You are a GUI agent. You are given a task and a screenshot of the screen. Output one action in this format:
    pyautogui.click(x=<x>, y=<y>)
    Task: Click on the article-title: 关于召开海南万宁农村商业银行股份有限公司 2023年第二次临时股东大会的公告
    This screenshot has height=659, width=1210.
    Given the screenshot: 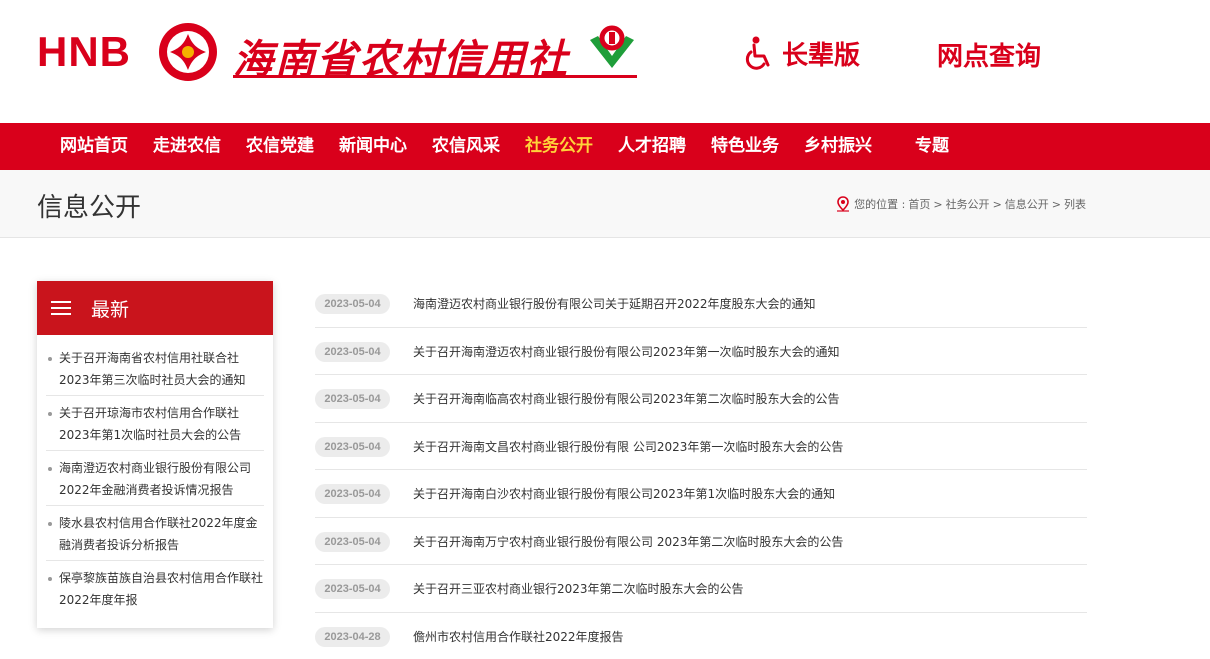 What is the action you would take?
    pyautogui.click(x=628, y=542)
    